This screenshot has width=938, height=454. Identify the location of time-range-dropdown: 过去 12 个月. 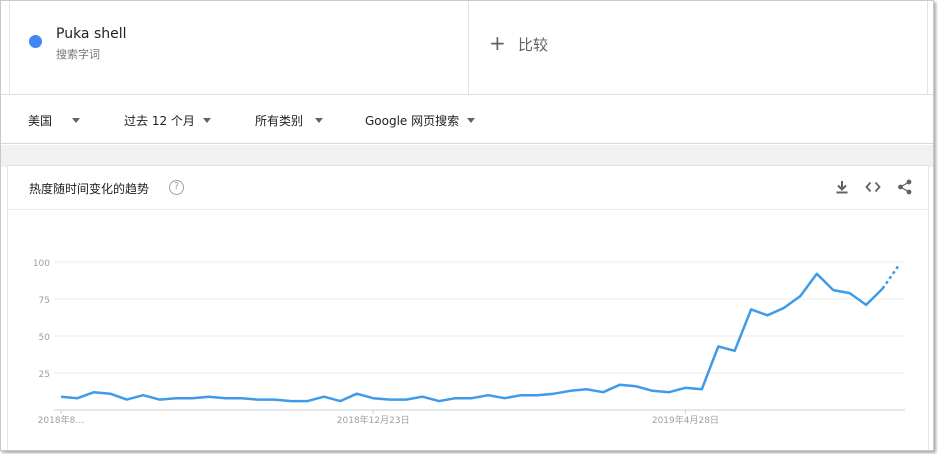
(167, 120).